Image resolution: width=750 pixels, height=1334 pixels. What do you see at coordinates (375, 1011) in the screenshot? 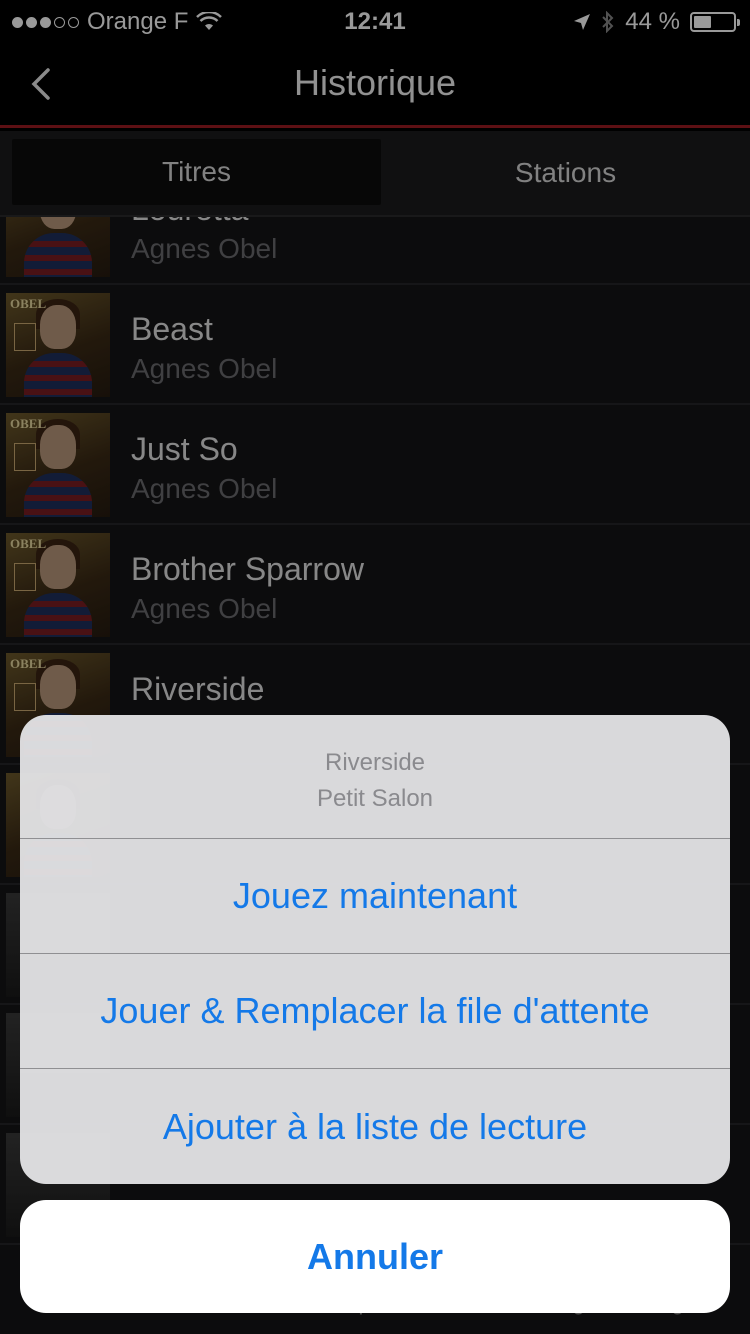
I see `play-replace-queue-button: Jouer & Remplacer la file d'attente` at bounding box center [375, 1011].